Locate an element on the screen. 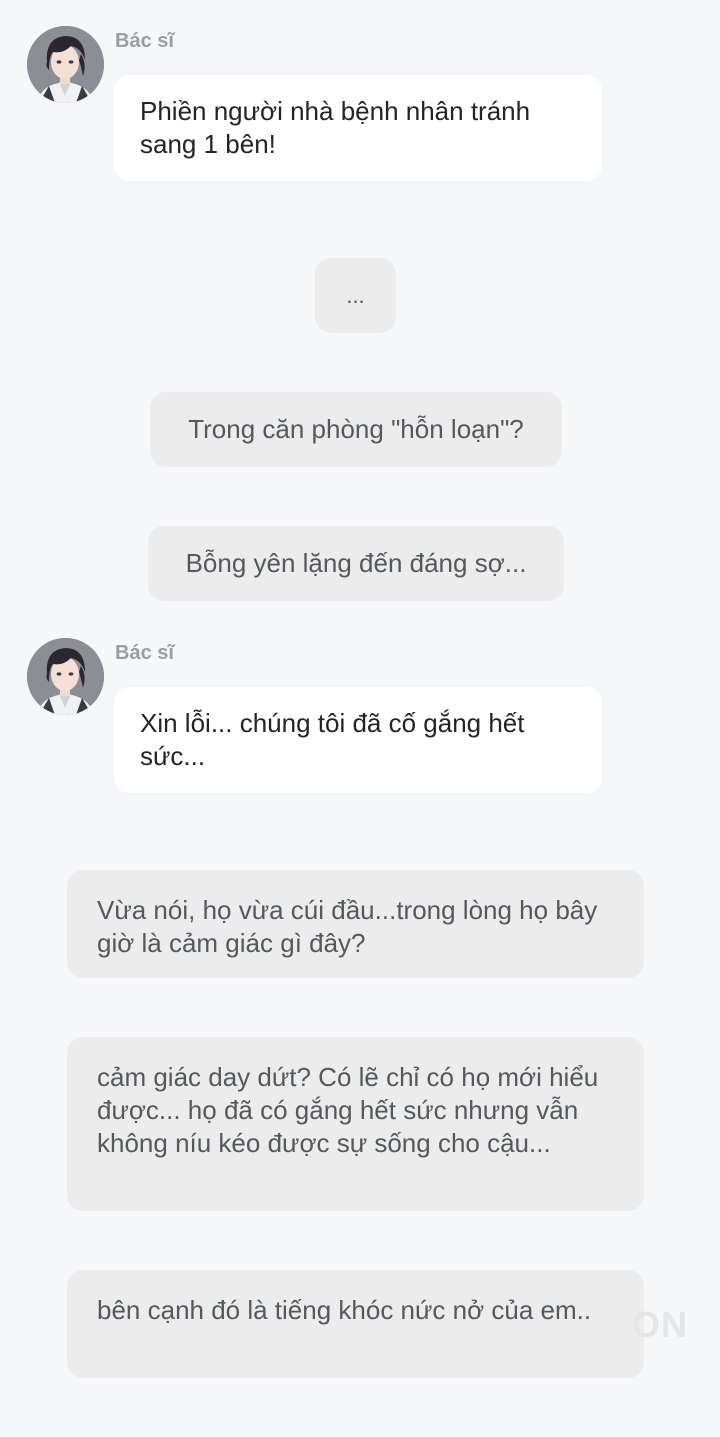 The width and height of the screenshot is (720, 1437). narration-bubble: Trong căn phòng "hỗn loạn"? is located at coordinates (356, 429).